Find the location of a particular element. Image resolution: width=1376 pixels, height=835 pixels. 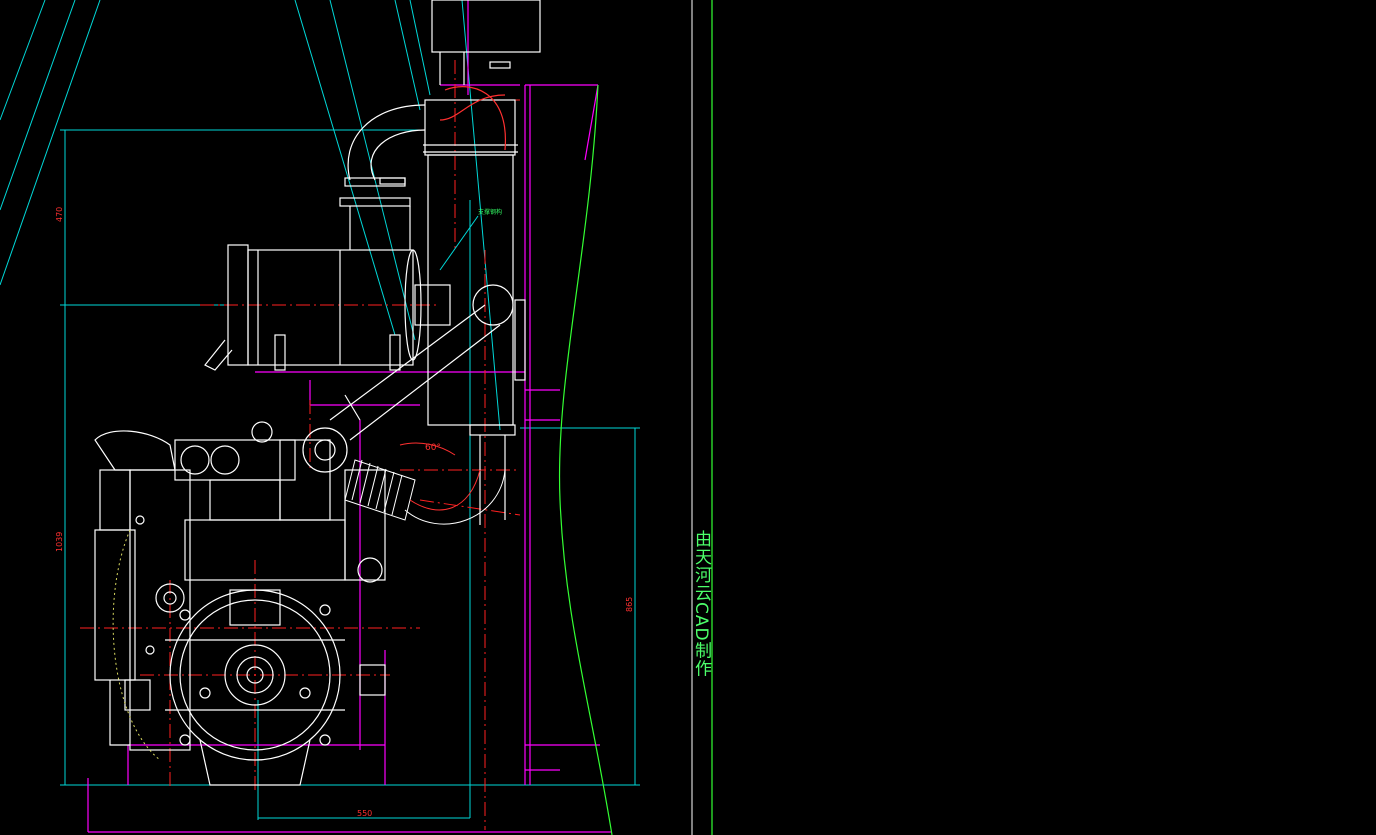

dim-width-label: 550 is located at coordinates (364, 813).